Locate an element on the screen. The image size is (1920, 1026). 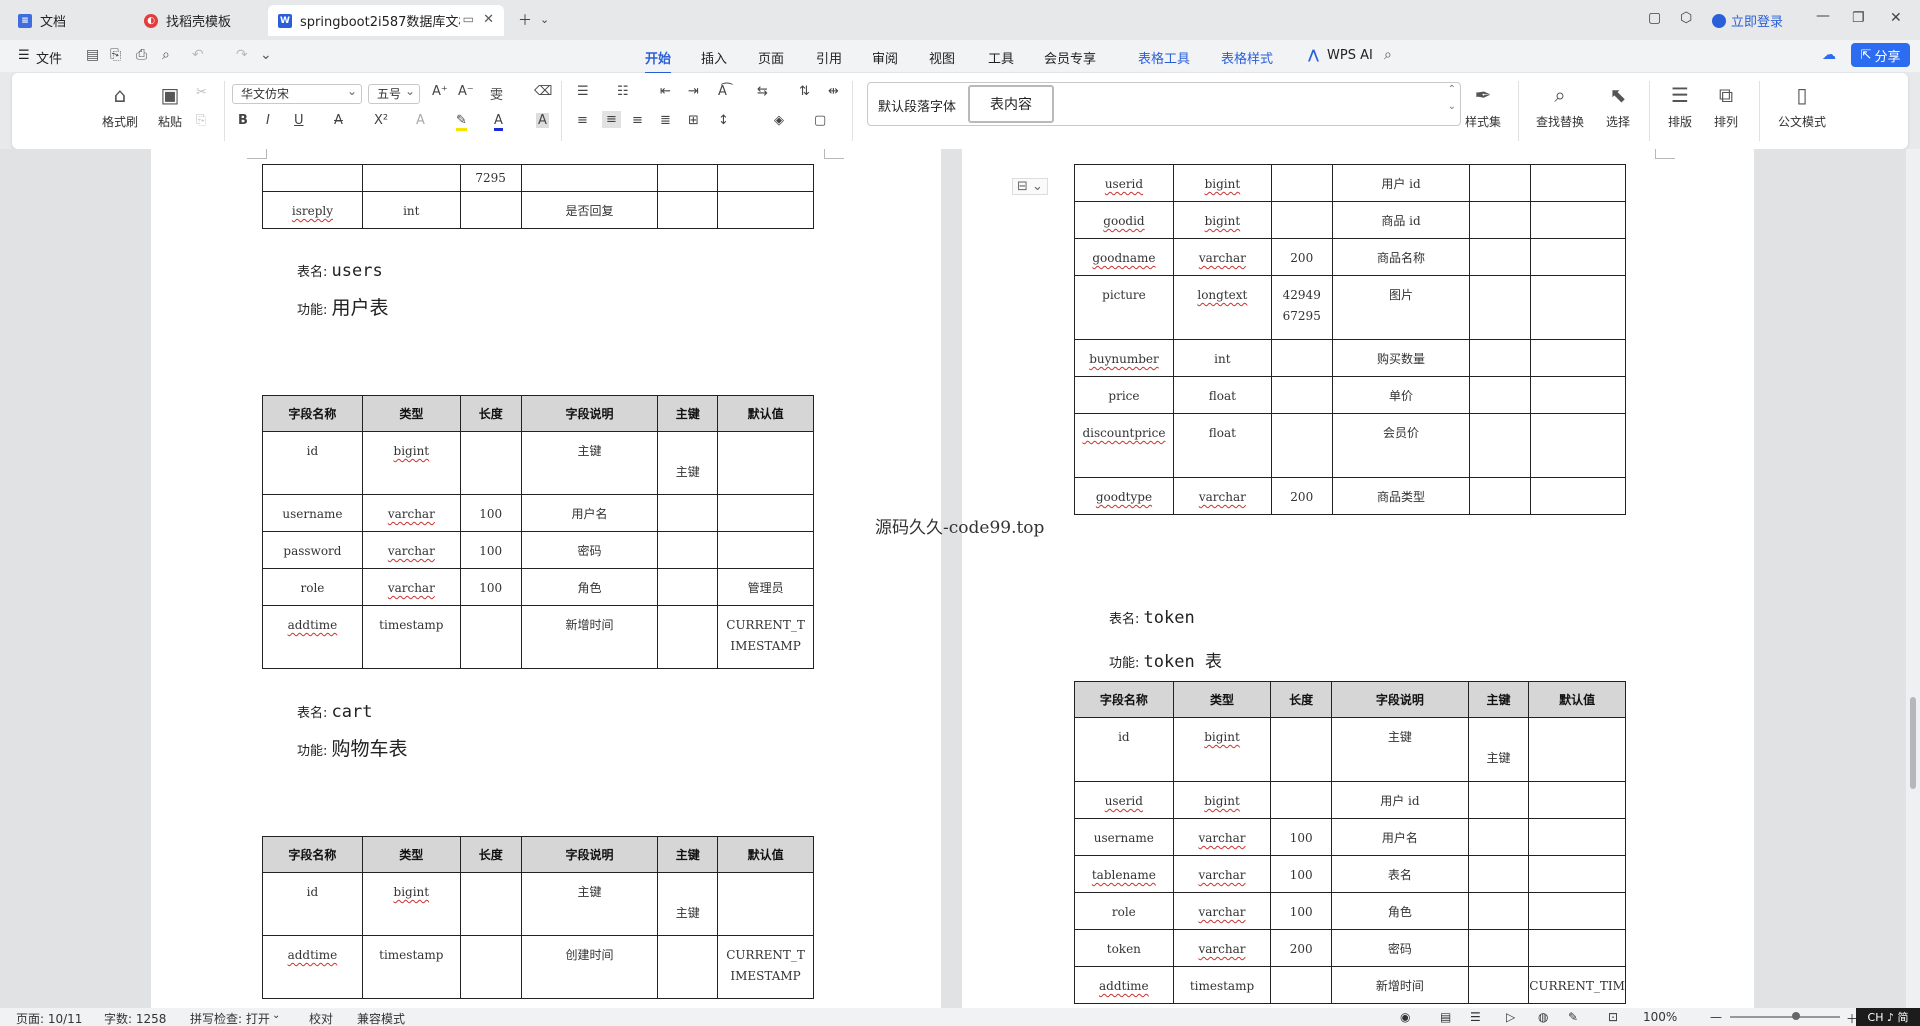
find-replace-button: ⌕ 查找替换 is located at coordinates (1560, 106).